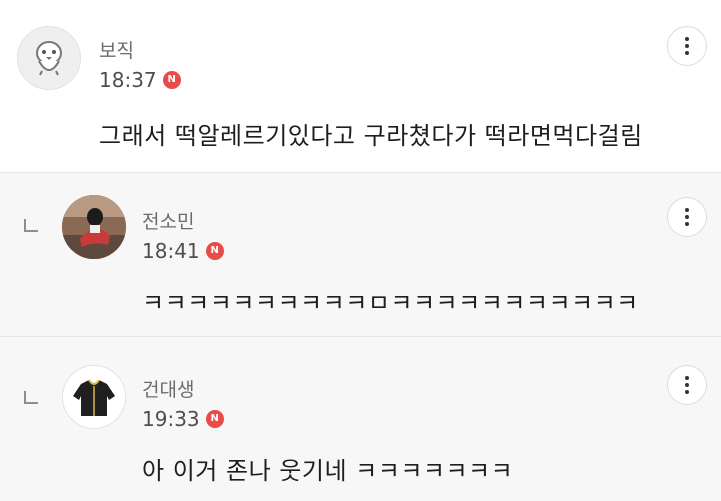 Image resolution: width=721 pixels, height=501 pixels. Describe the element at coordinates (390, 303) in the screenshot. I see `comment-text: ㅋㅋㅋㅋㅋㅋㅋㅋㅋㅋㅁㅋㅋㅋㅋㅋㅋㅋㅋㅋㅋㅋ` at that location.